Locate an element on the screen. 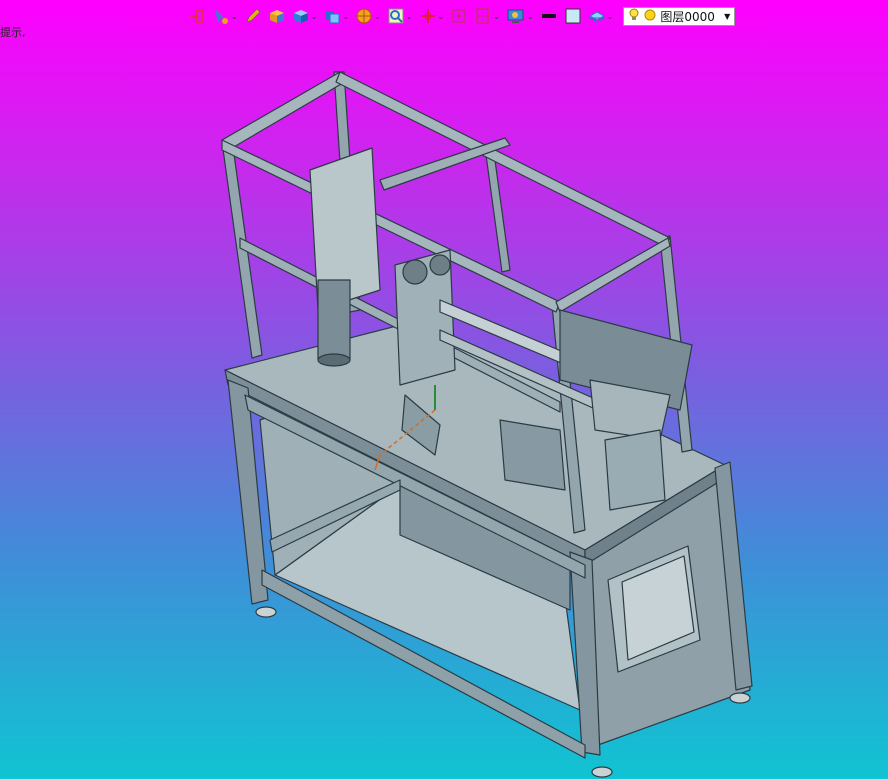  section-button: ⌄ is located at coordinates (487, 16).